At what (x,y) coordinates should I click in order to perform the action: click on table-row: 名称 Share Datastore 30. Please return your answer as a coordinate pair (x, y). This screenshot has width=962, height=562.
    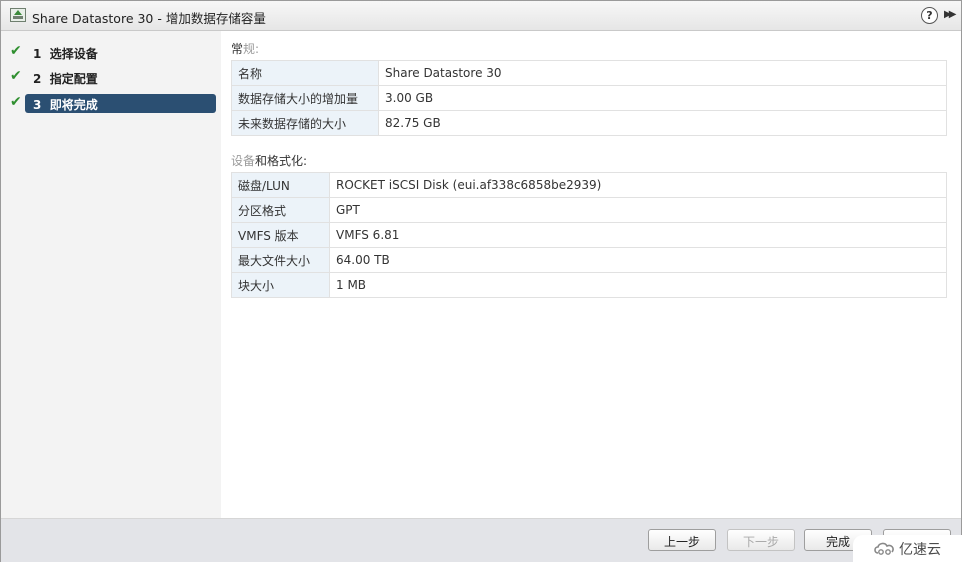
    Looking at the image, I should click on (589, 73).